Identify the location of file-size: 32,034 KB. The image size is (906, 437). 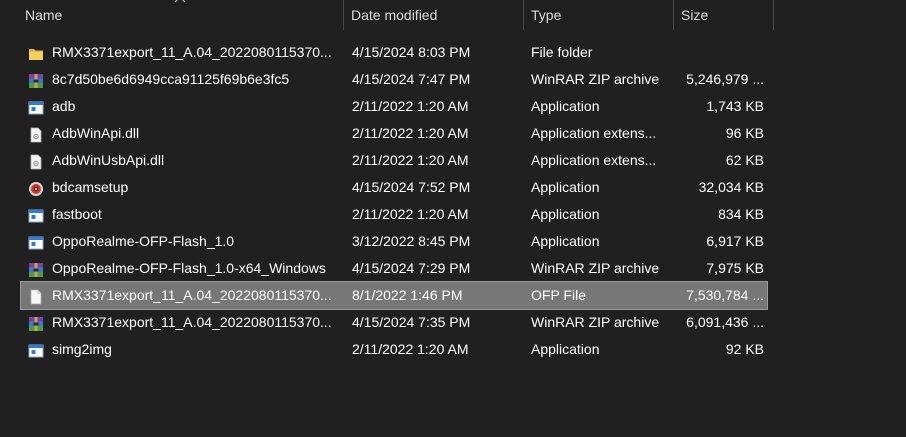
(731, 187).